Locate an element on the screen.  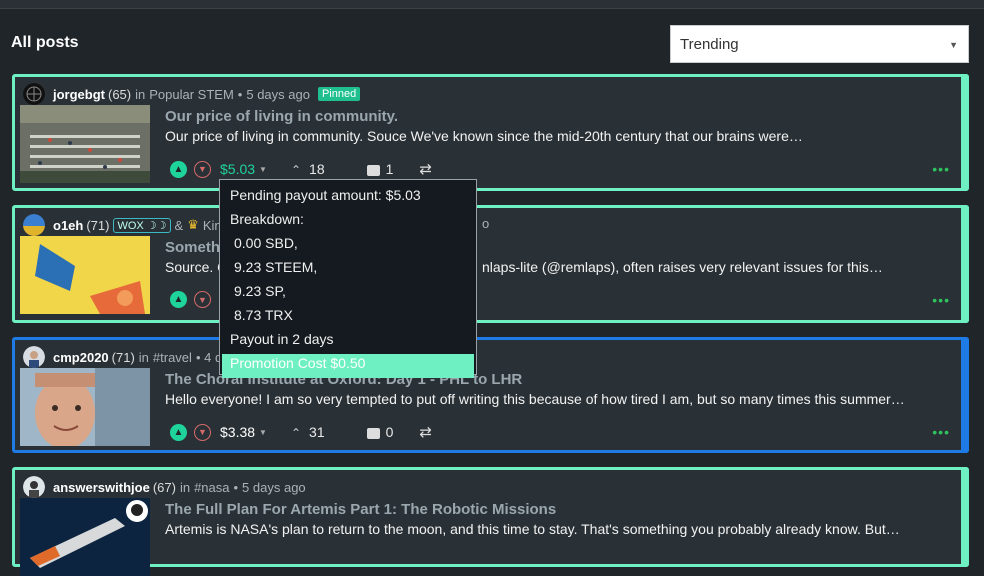
author-name: o1eh is located at coordinates (68, 225).